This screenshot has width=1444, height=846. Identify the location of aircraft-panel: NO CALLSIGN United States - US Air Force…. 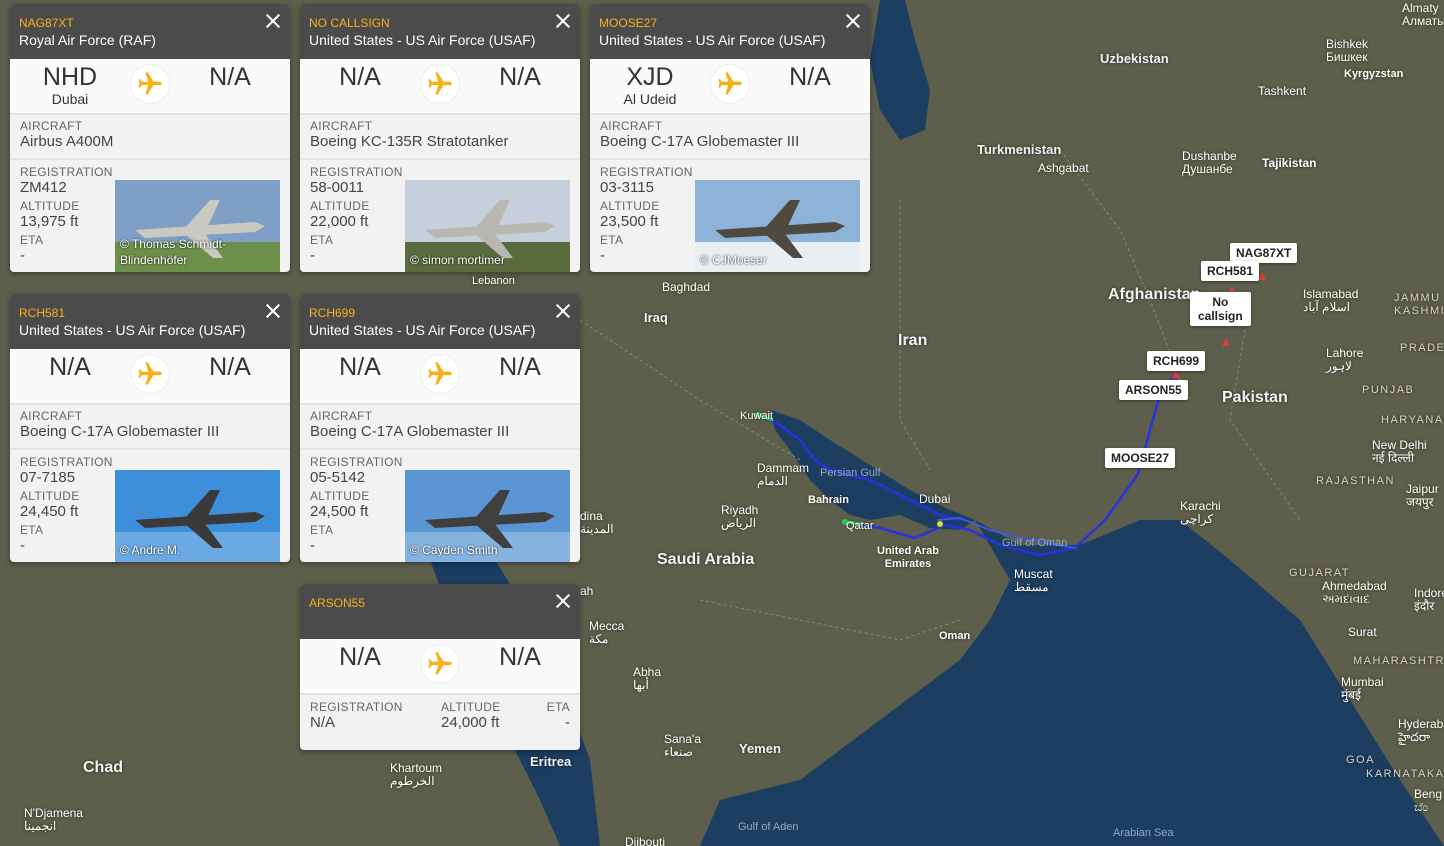
(440, 138).